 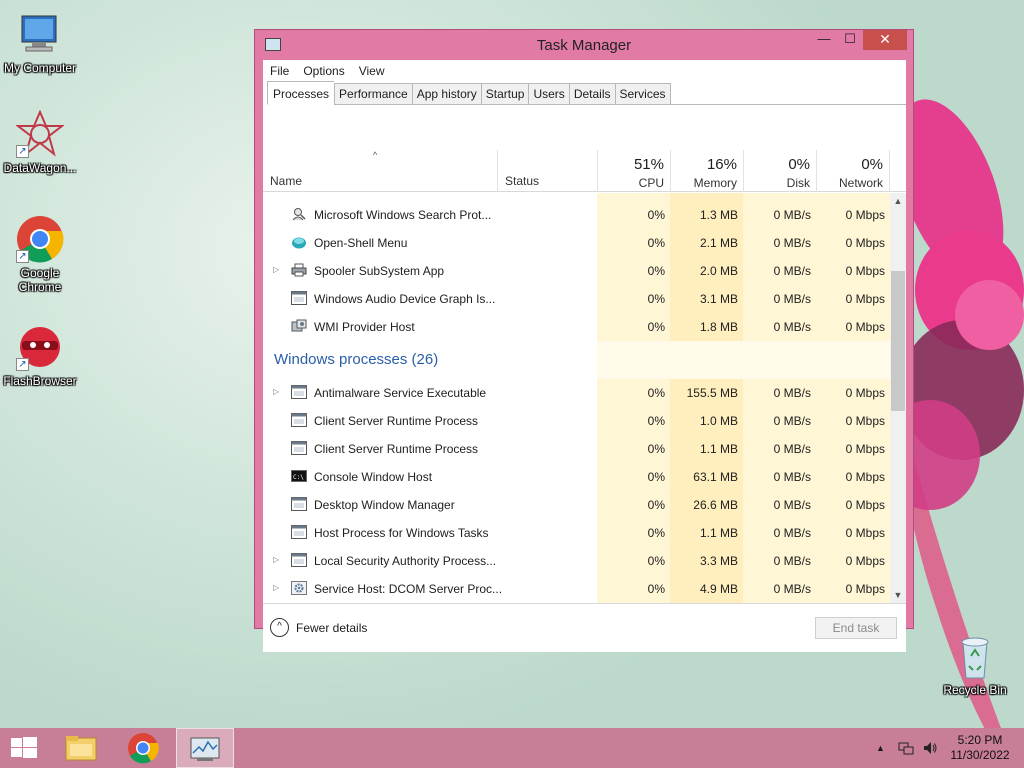 What do you see at coordinates (40, 68) in the screenshot?
I see `desktop-icon-label: My Computer` at bounding box center [40, 68].